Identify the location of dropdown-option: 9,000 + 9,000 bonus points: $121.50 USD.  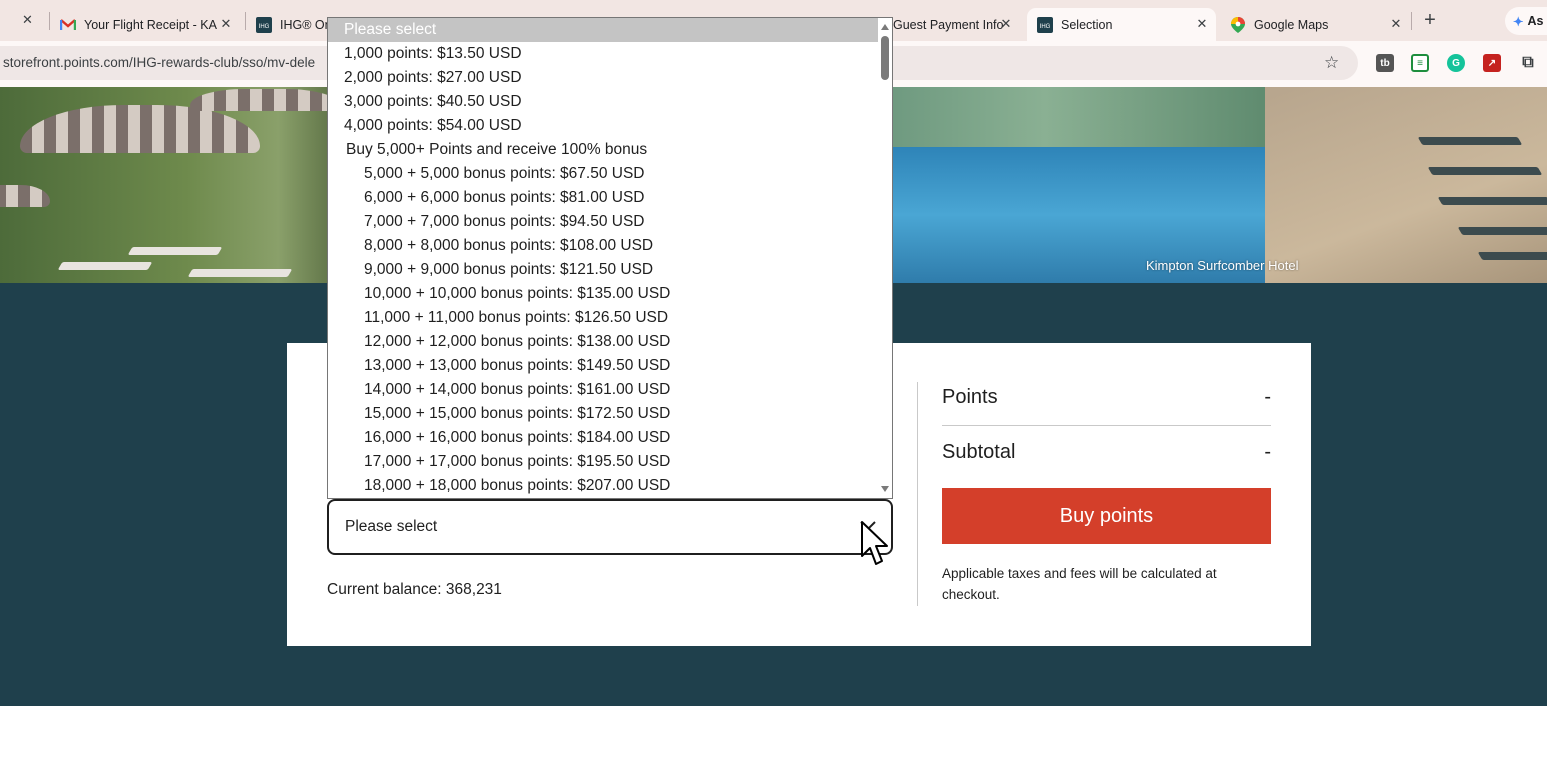
(603, 270).